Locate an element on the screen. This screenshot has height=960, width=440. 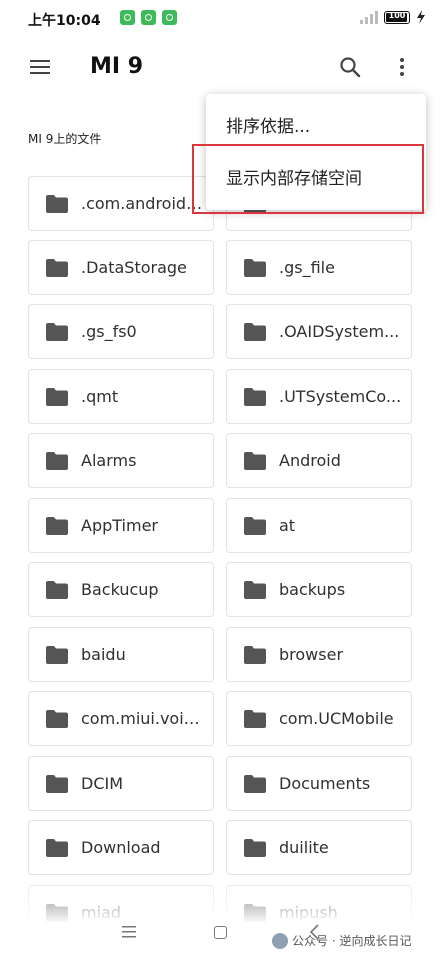
status-time: 上午10:04 is located at coordinates (64, 21).